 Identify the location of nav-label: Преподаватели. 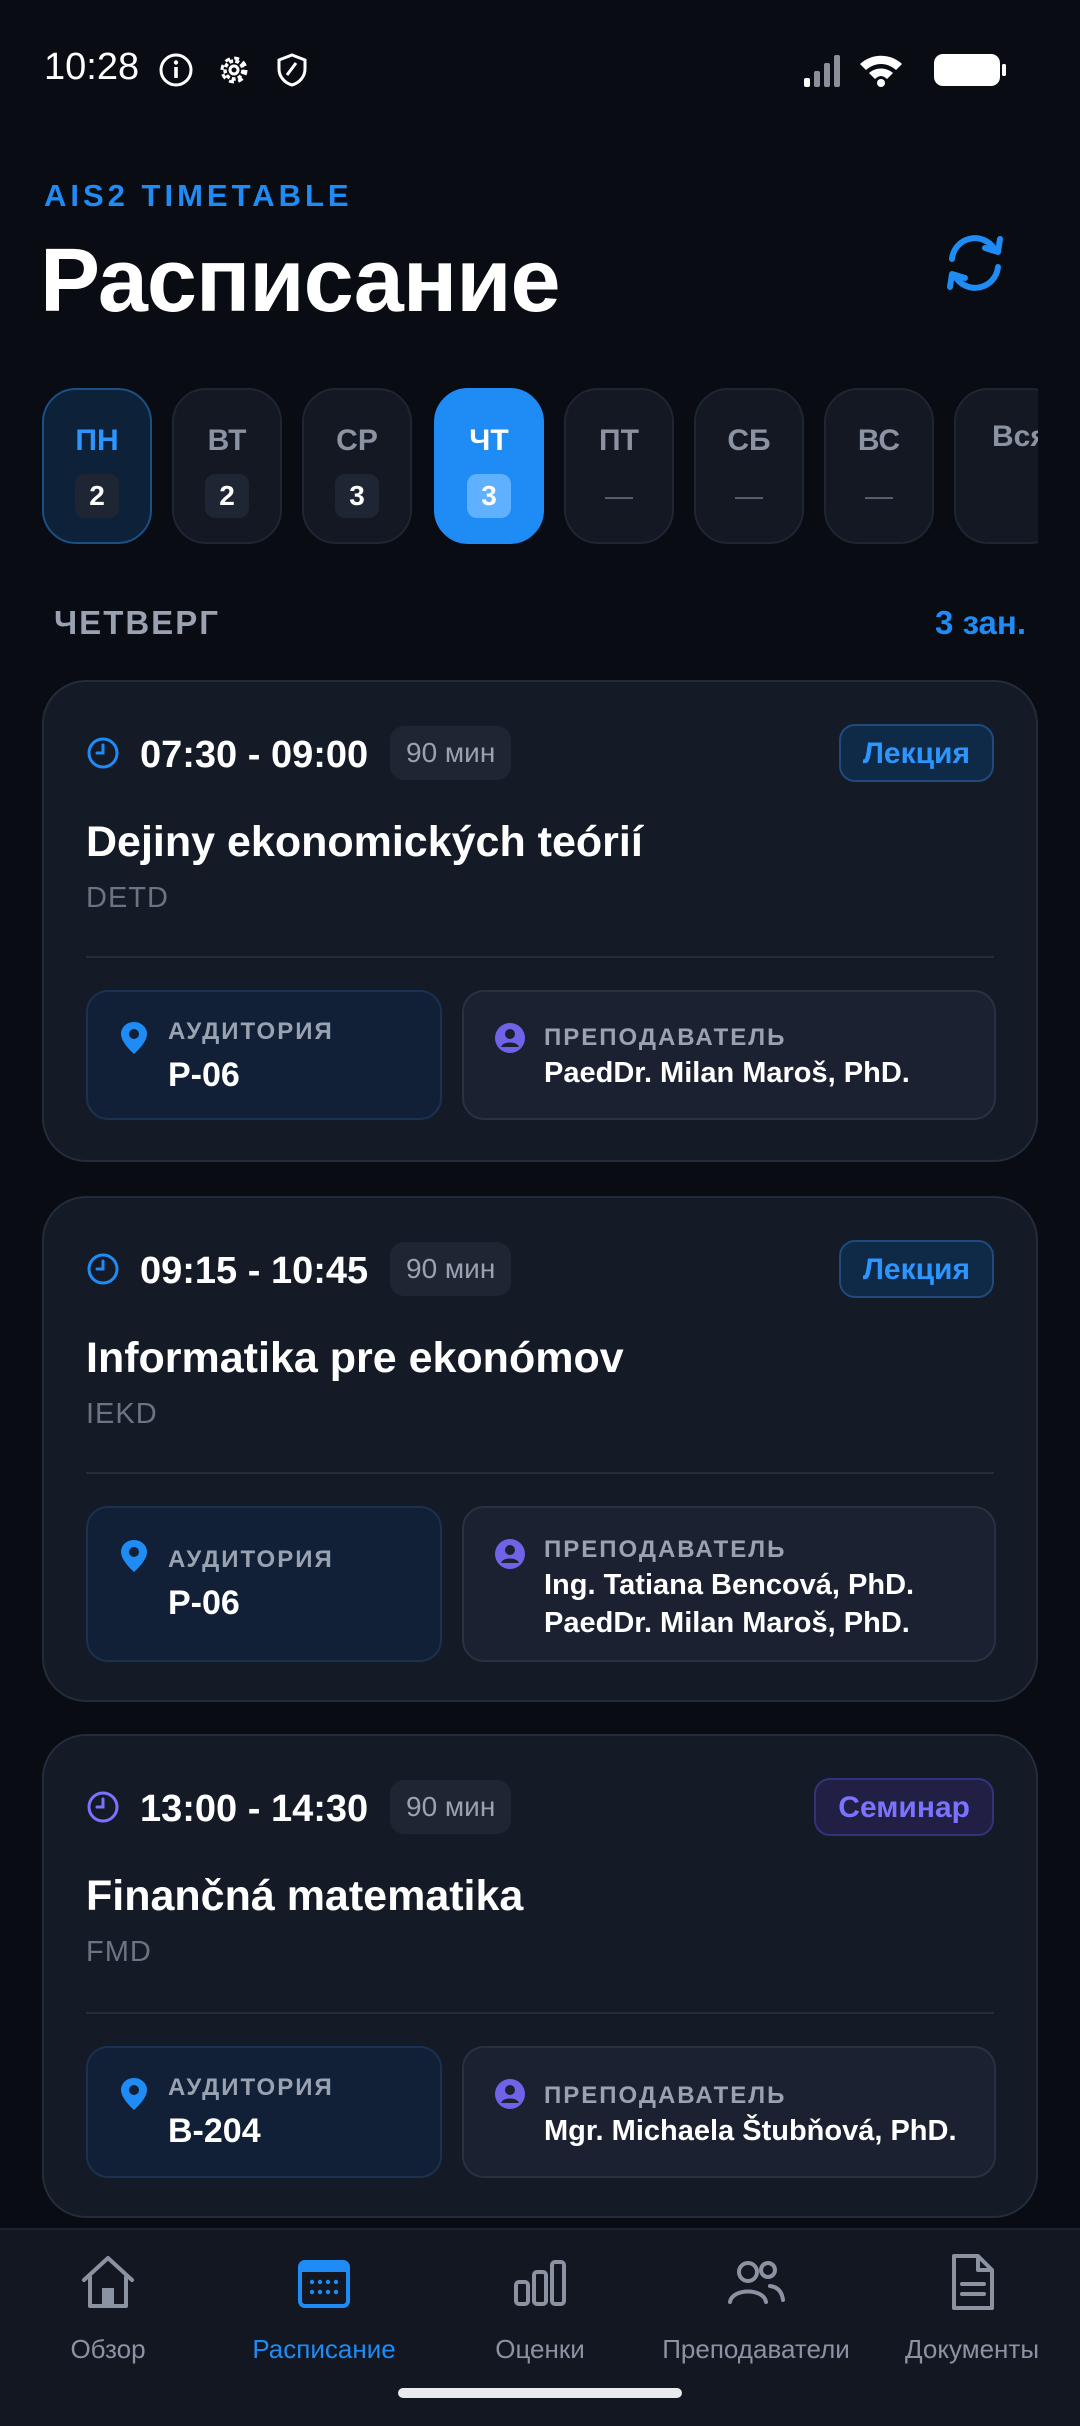
(756, 2349).